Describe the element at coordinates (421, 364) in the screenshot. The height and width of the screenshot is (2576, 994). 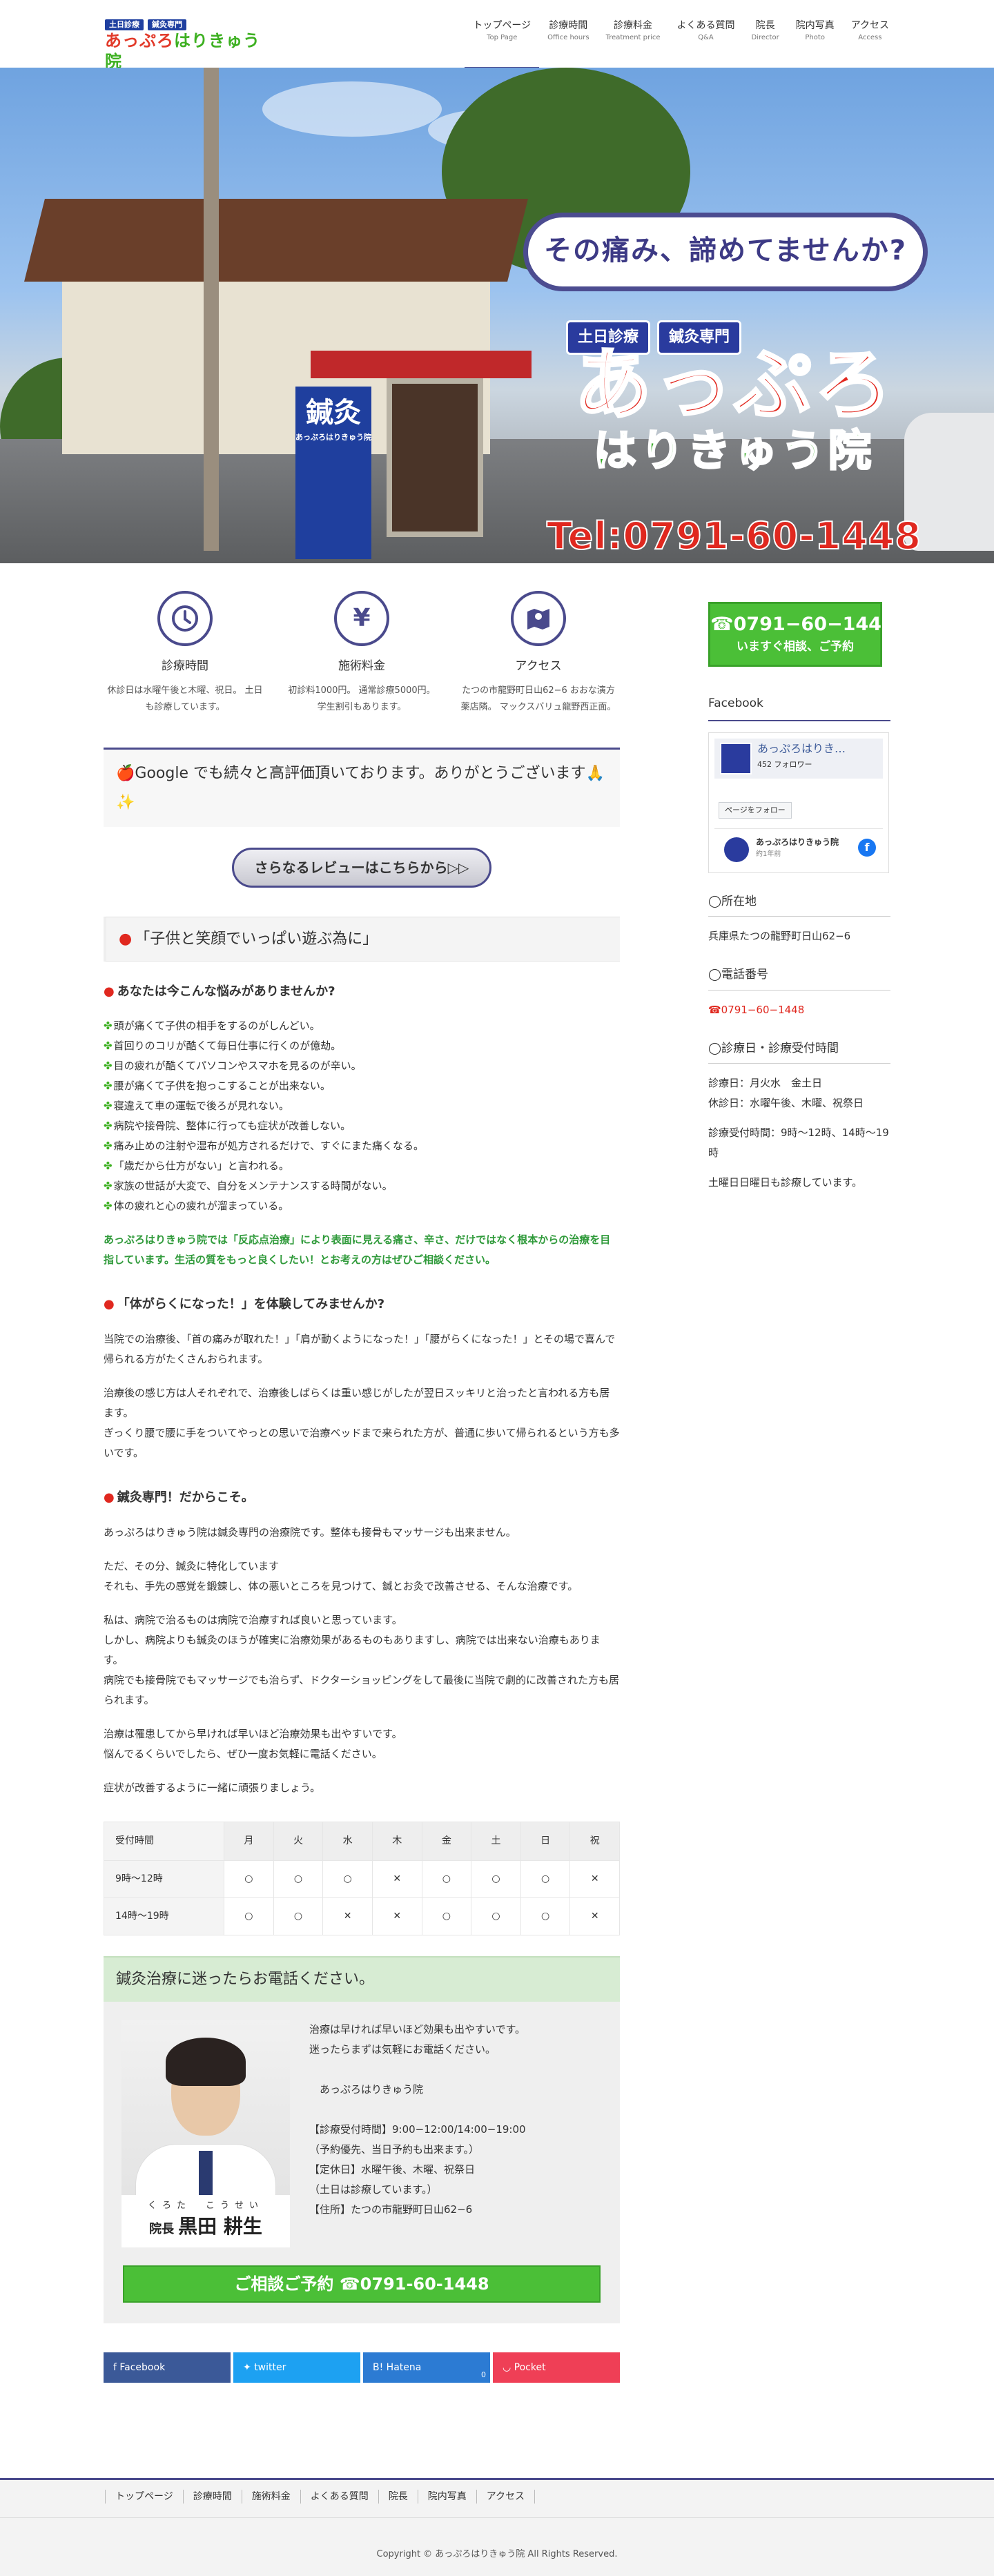
I see `clinic-awning` at that location.